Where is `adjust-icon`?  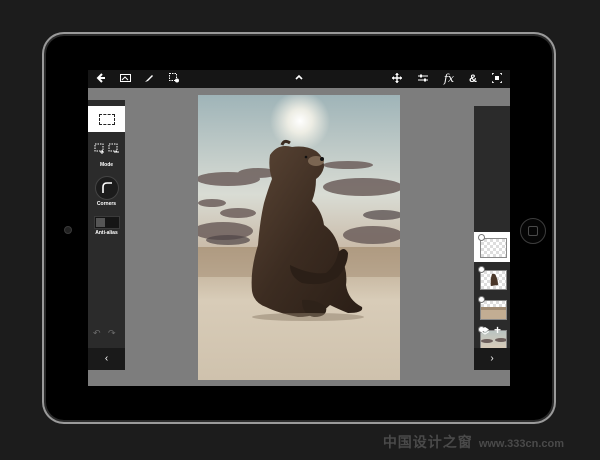
adjust-icon is located at coordinates (423, 79).